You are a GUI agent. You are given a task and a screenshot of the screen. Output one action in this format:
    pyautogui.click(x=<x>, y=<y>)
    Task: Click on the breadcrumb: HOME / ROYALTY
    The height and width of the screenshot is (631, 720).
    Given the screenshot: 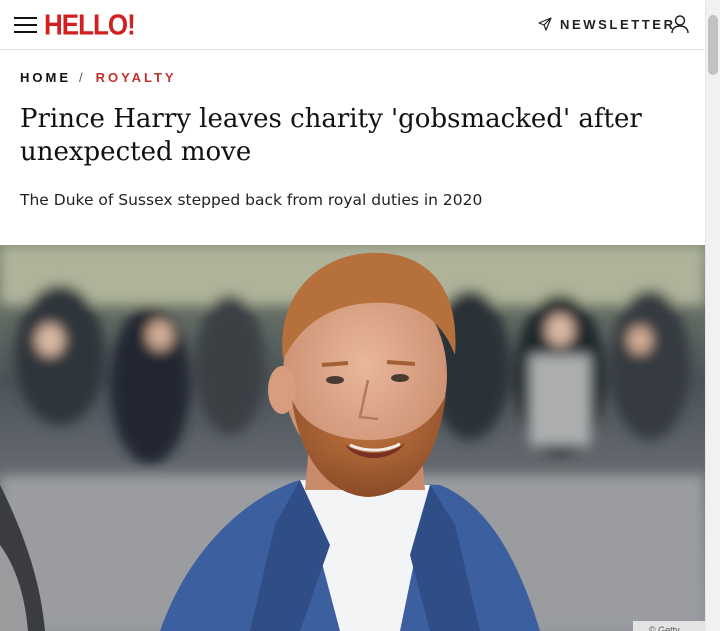 What is the action you would take?
    pyautogui.click(x=98, y=77)
    